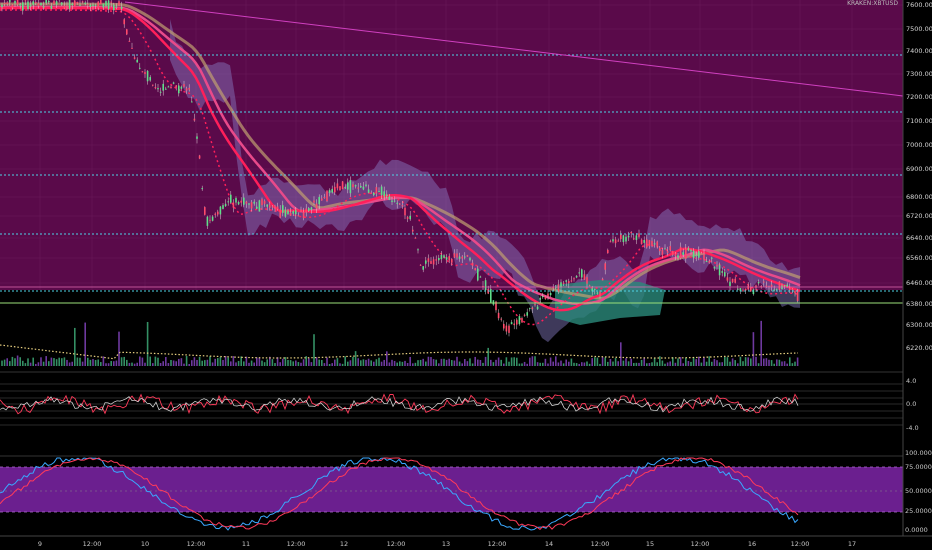 The width and height of the screenshot is (932, 550). What do you see at coordinates (650, 544) in the screenshot?
I see `time-tick: 15` at bounding box center [650, 544].